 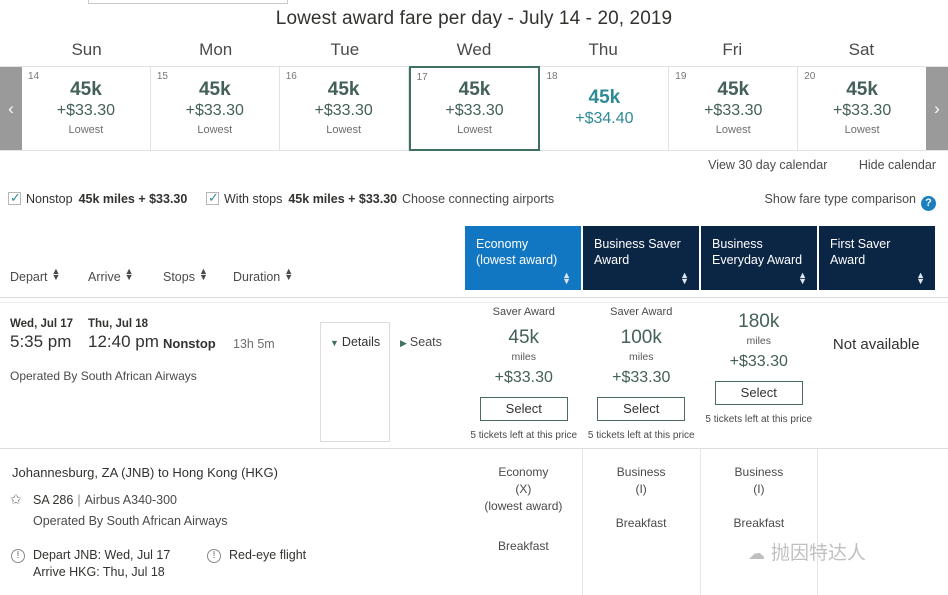 I want to click on calendar-day-20: 20 45k +$33.30 Lowest, so click(x=862, y=108).